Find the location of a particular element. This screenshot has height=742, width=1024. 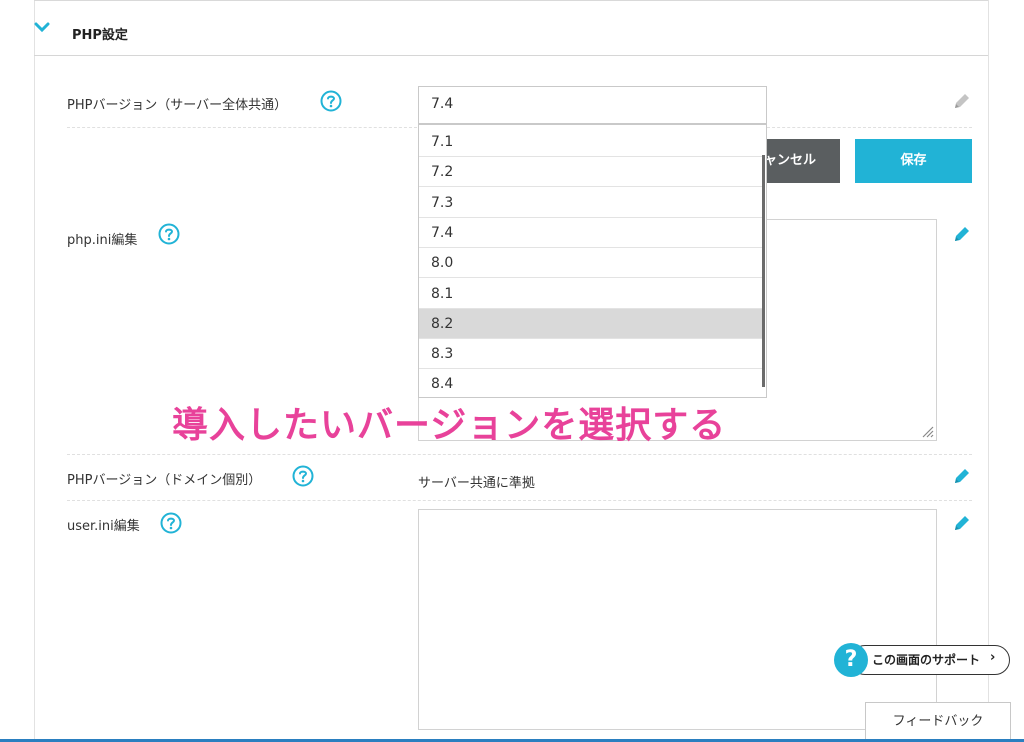

section-title: PHP設定 is located at coordinates (100, 35).